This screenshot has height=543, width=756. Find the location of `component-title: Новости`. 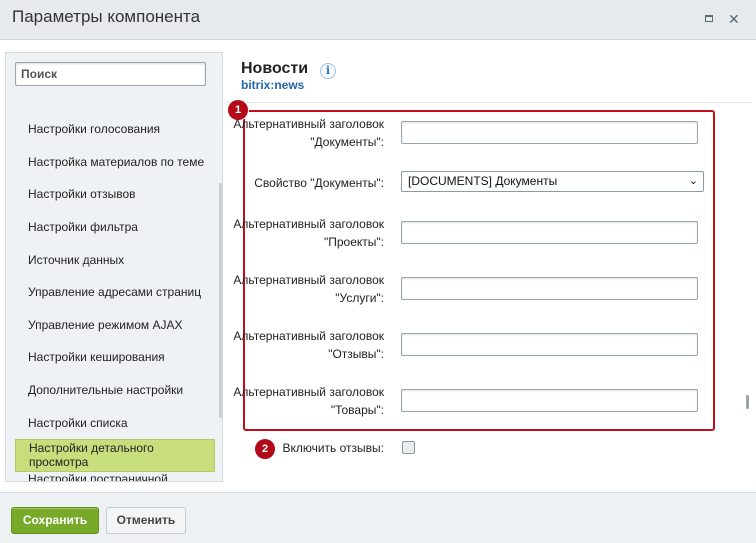

component-title: Новости is located at coordinates (275, 68).